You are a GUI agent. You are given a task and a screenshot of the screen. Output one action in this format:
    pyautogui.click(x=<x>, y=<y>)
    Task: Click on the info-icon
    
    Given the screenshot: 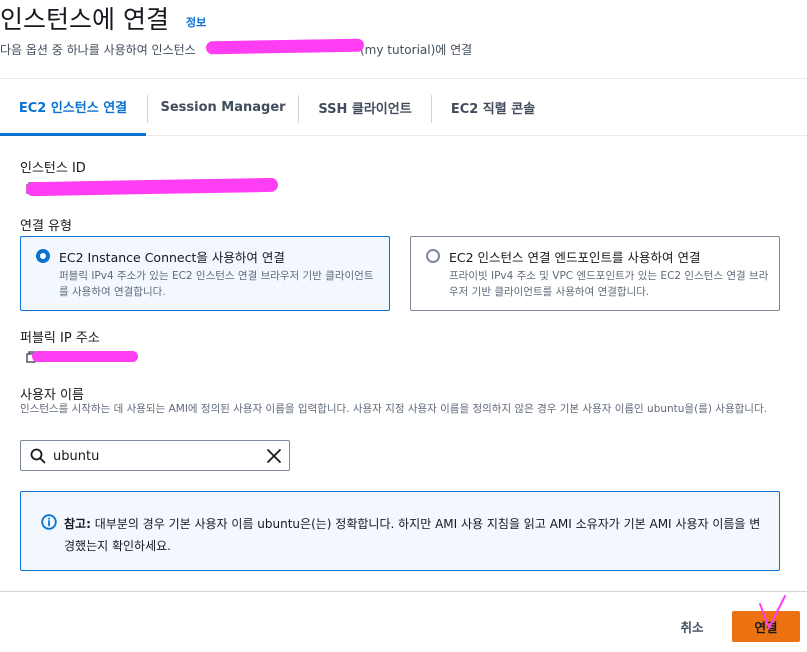 What is the action you would take?
    pyautogui.click(x=49, y=522)
    